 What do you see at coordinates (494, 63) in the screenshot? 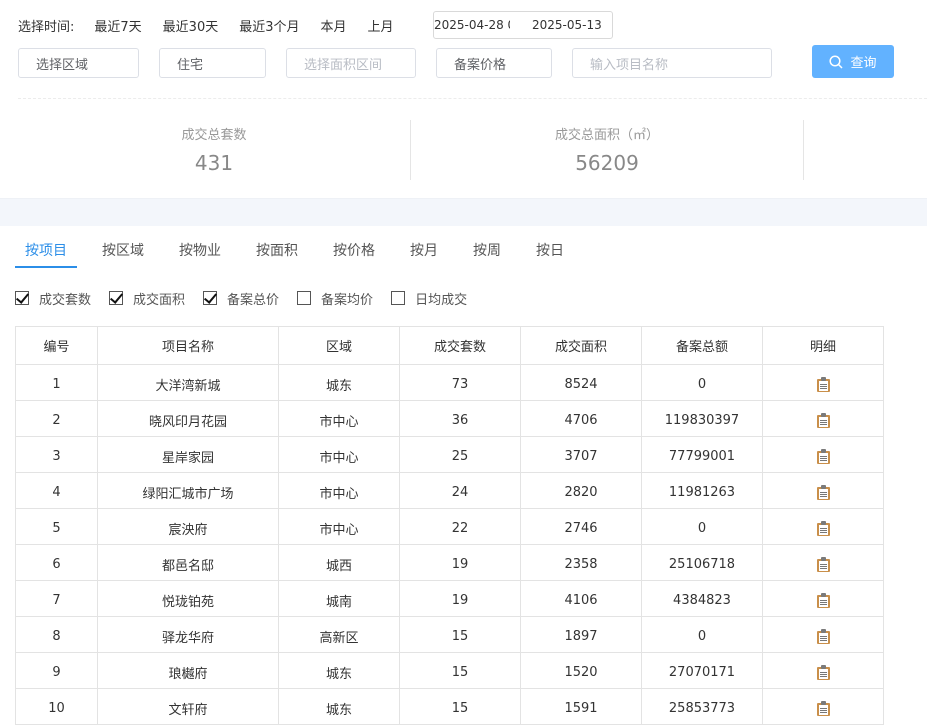
I see `price-select: 备案价格` at bounding box center [494, 63].